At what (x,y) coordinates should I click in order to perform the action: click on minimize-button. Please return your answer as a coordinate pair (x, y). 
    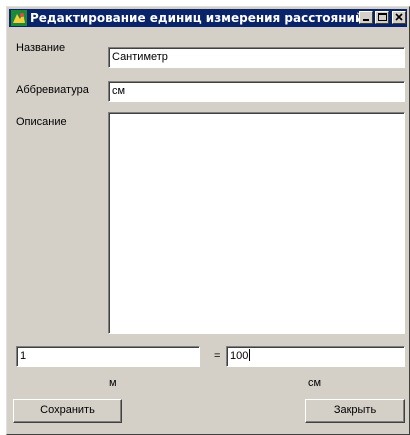
    Looking at the image, I should click on (366, 17).